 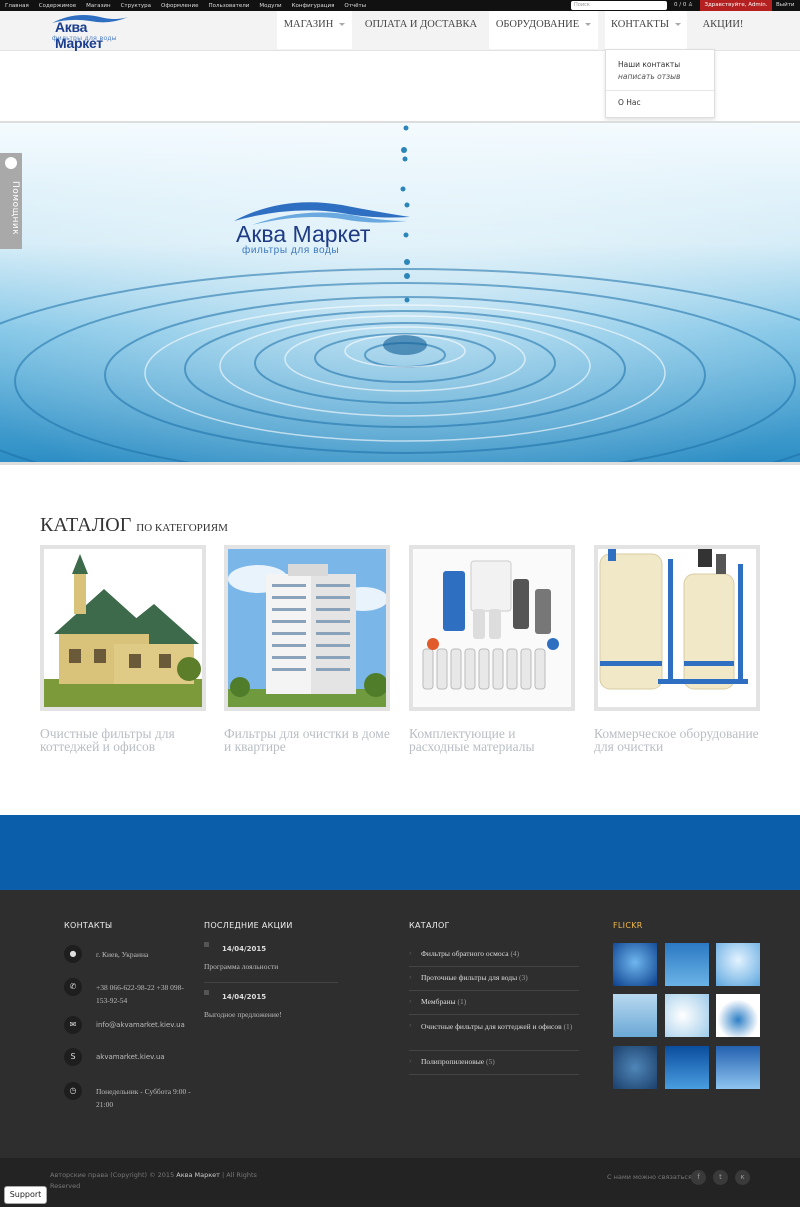 What do you see at coordinates (291, 250) in the screenshot?
I see `hero-logo-tagline: фильтры для воды` at bounding box center [291, 250].